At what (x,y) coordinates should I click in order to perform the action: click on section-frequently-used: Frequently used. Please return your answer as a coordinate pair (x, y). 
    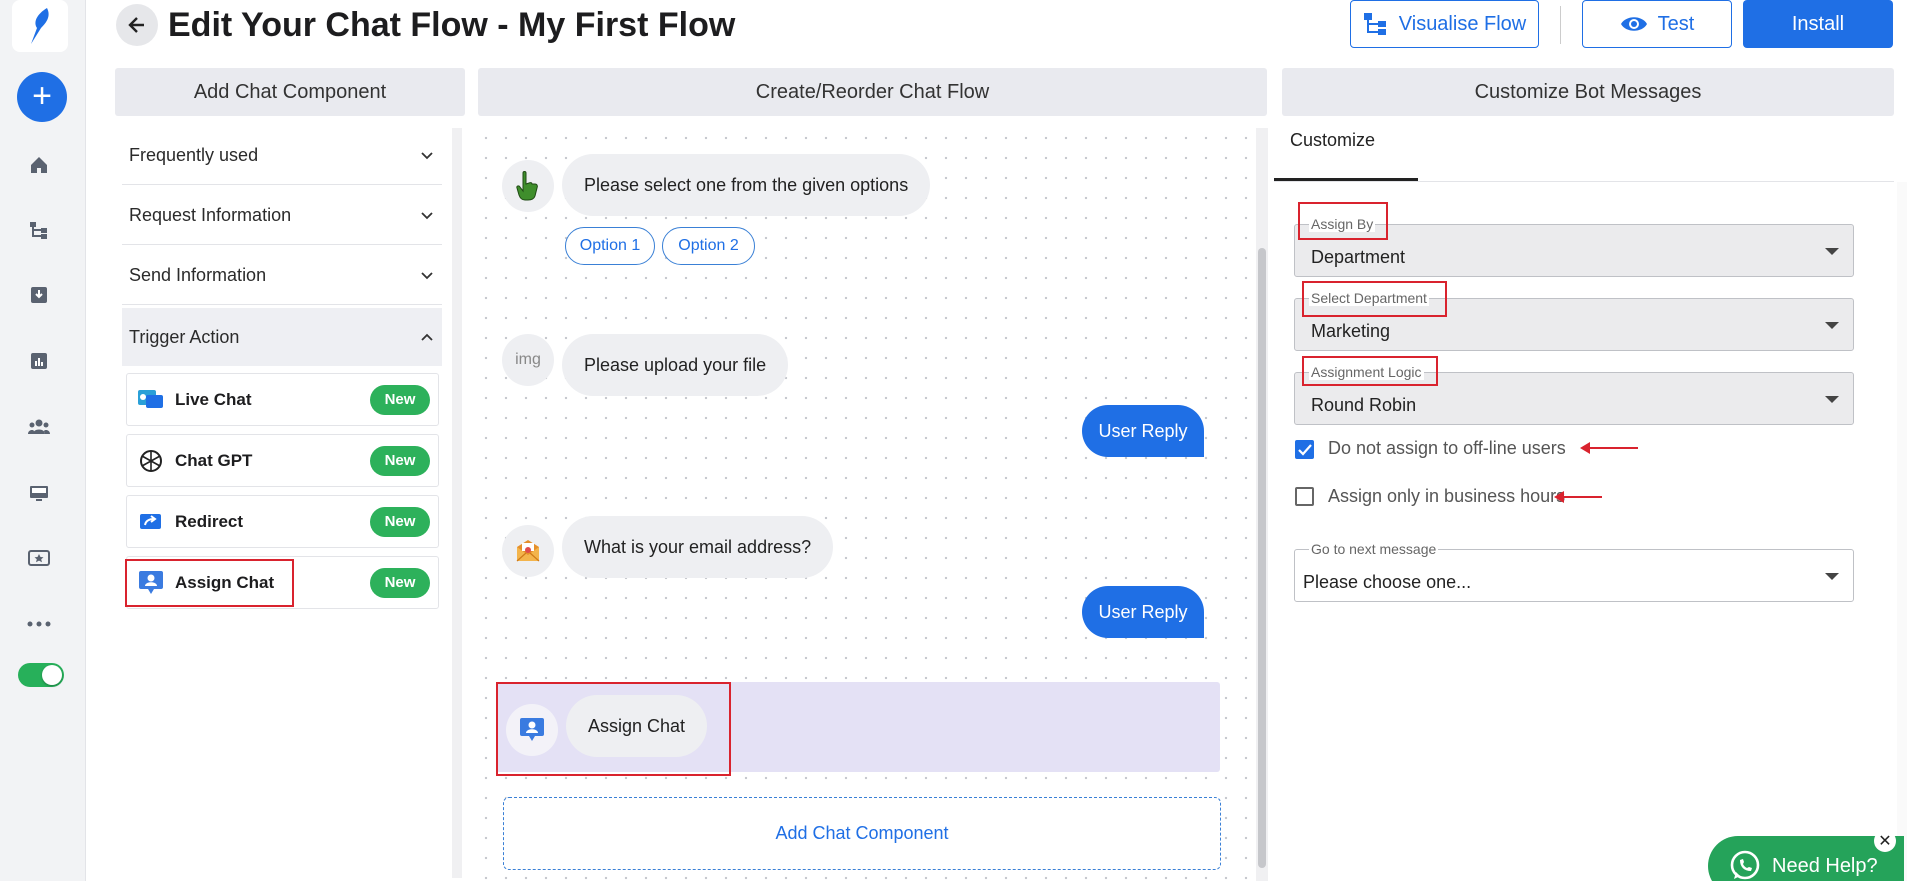
    Looking at the image, I should click on (282, 156).